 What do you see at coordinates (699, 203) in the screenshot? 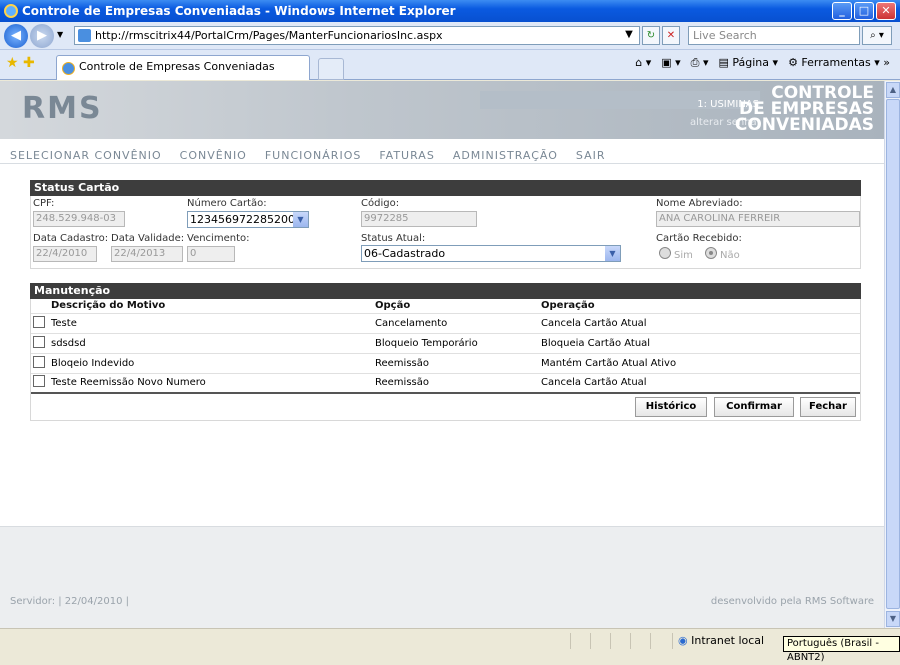
I see `nome-abreviado-label: Nome Abreviado:` at bounding box center [699, 203].